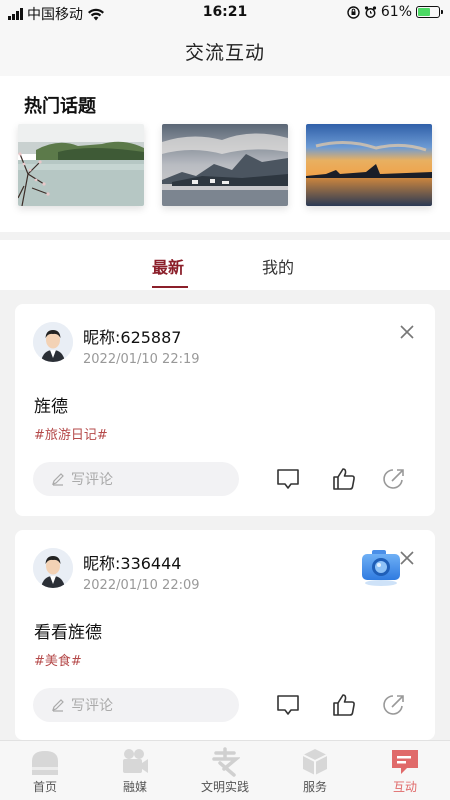  I want to click on active-tab-indicator, so click(170, 287).